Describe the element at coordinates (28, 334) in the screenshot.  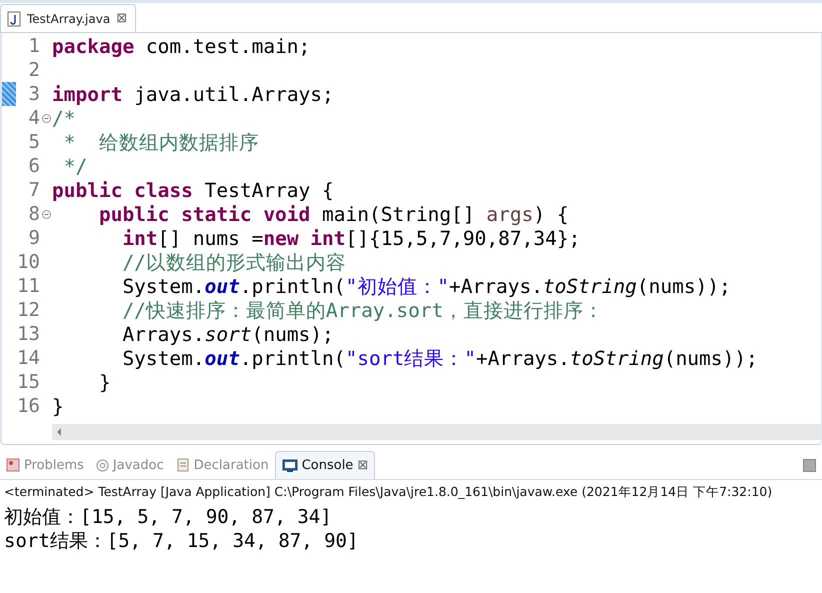
I see `line-number: 13` at that location.